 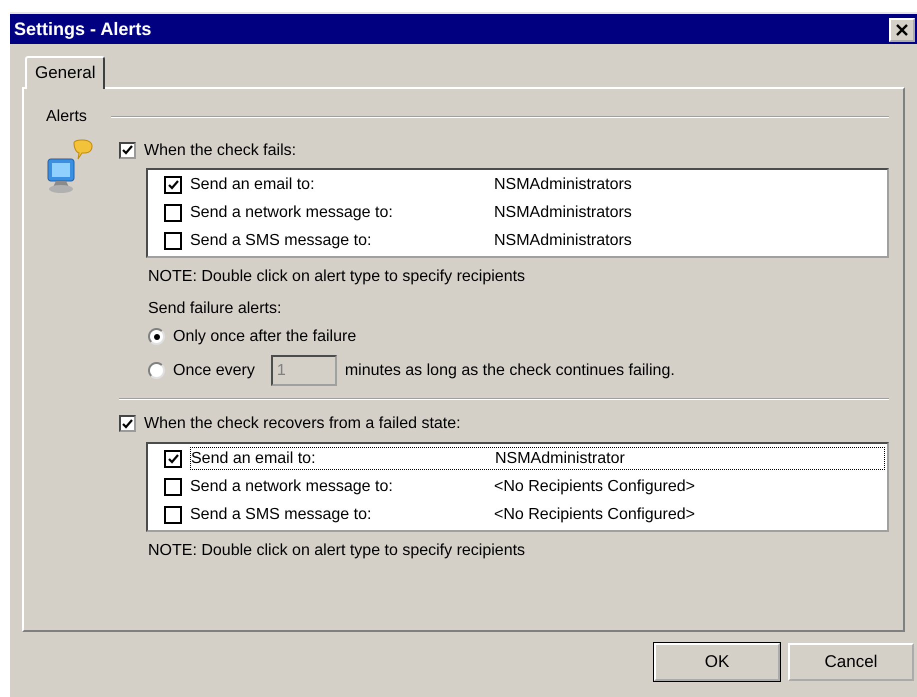 What do you see at coordinates (717, 662) in the screenshot?
I see `dialog-button: OK` at bounding box center [717, 662].